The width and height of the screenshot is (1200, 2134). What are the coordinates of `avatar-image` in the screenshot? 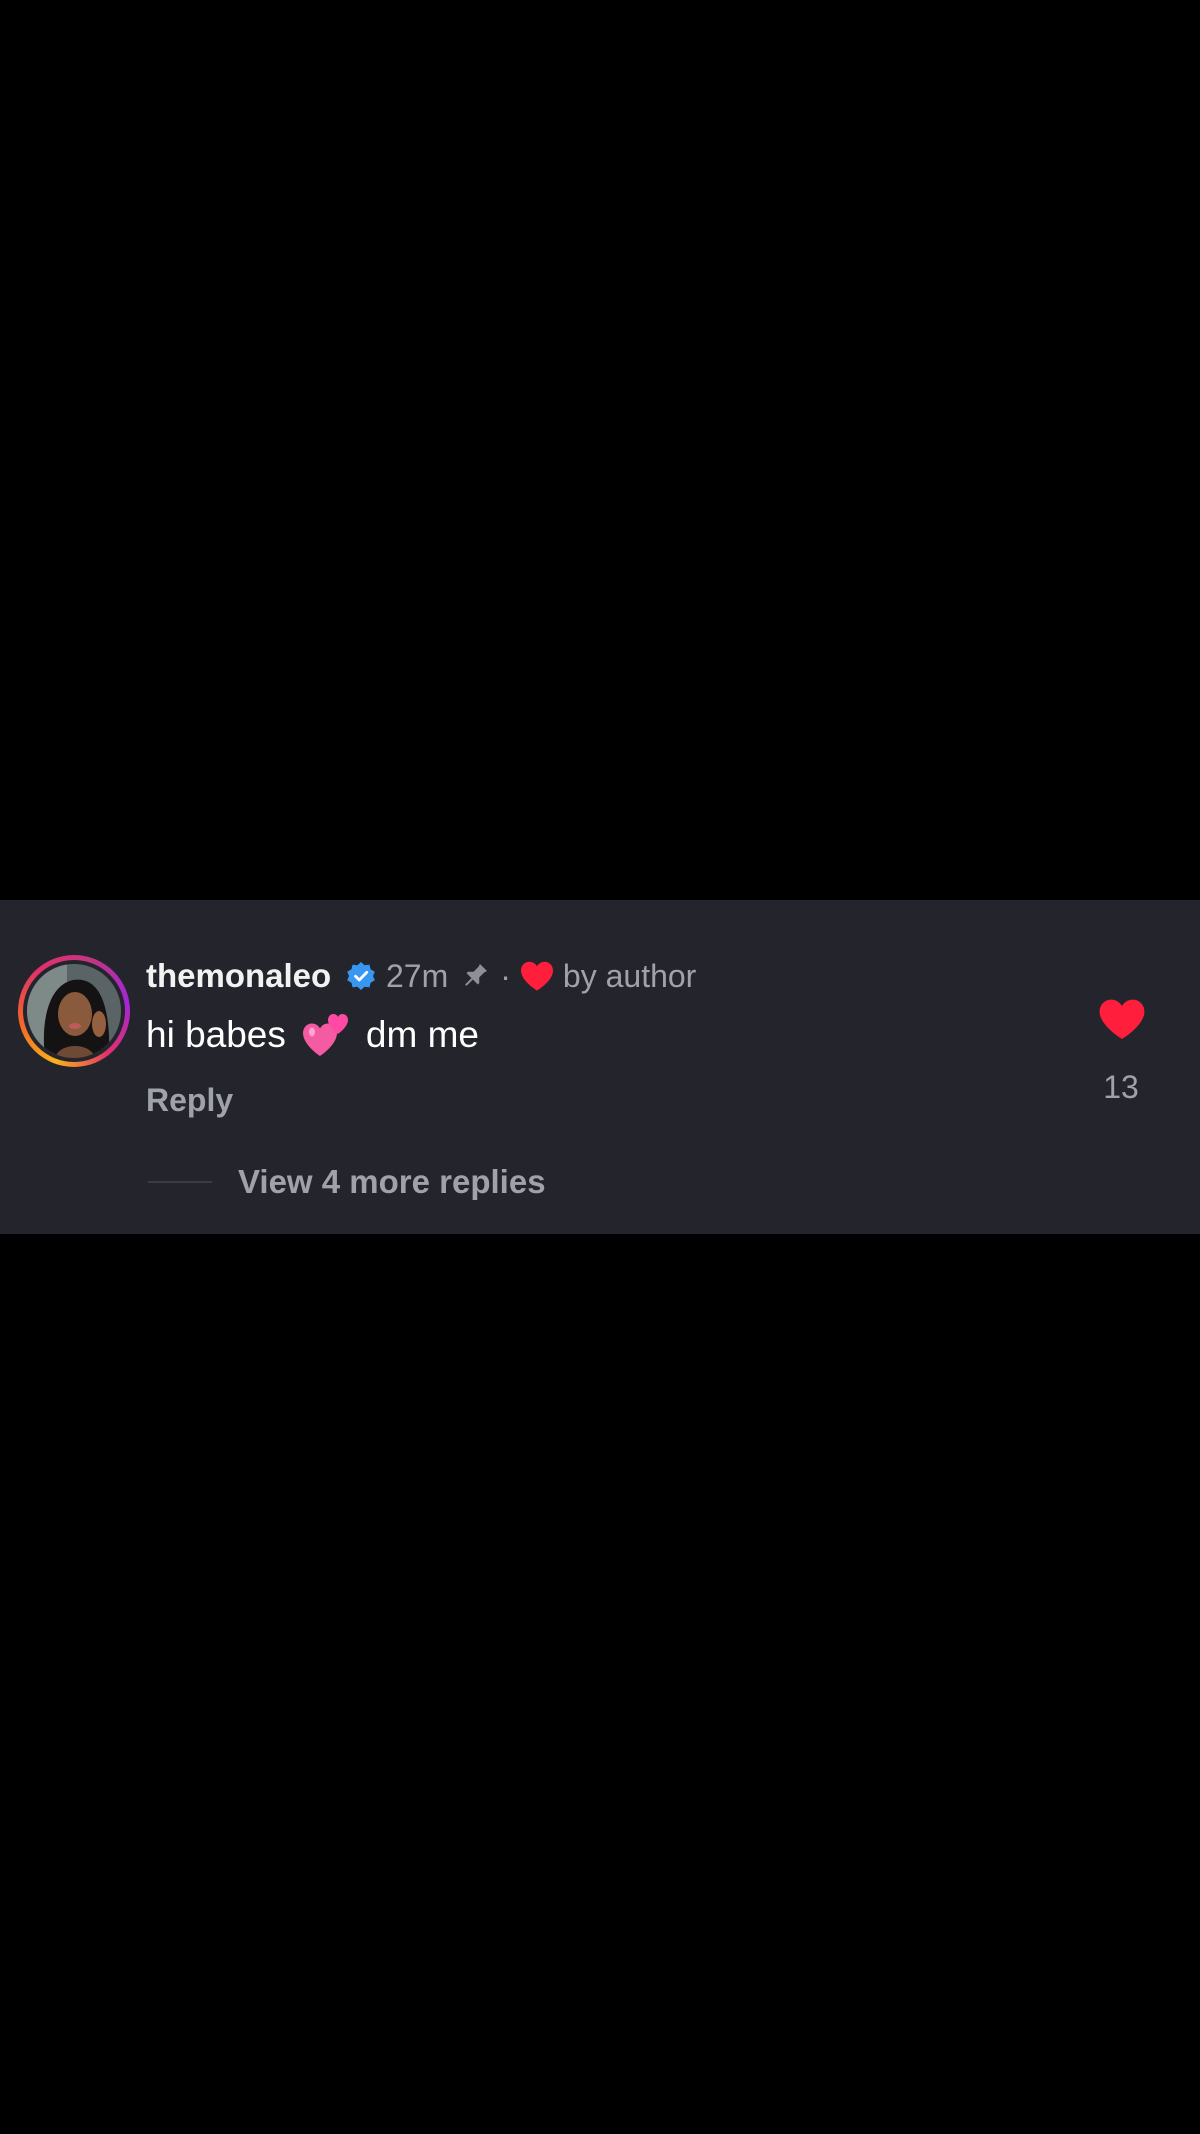 It's located at (74, 1011).